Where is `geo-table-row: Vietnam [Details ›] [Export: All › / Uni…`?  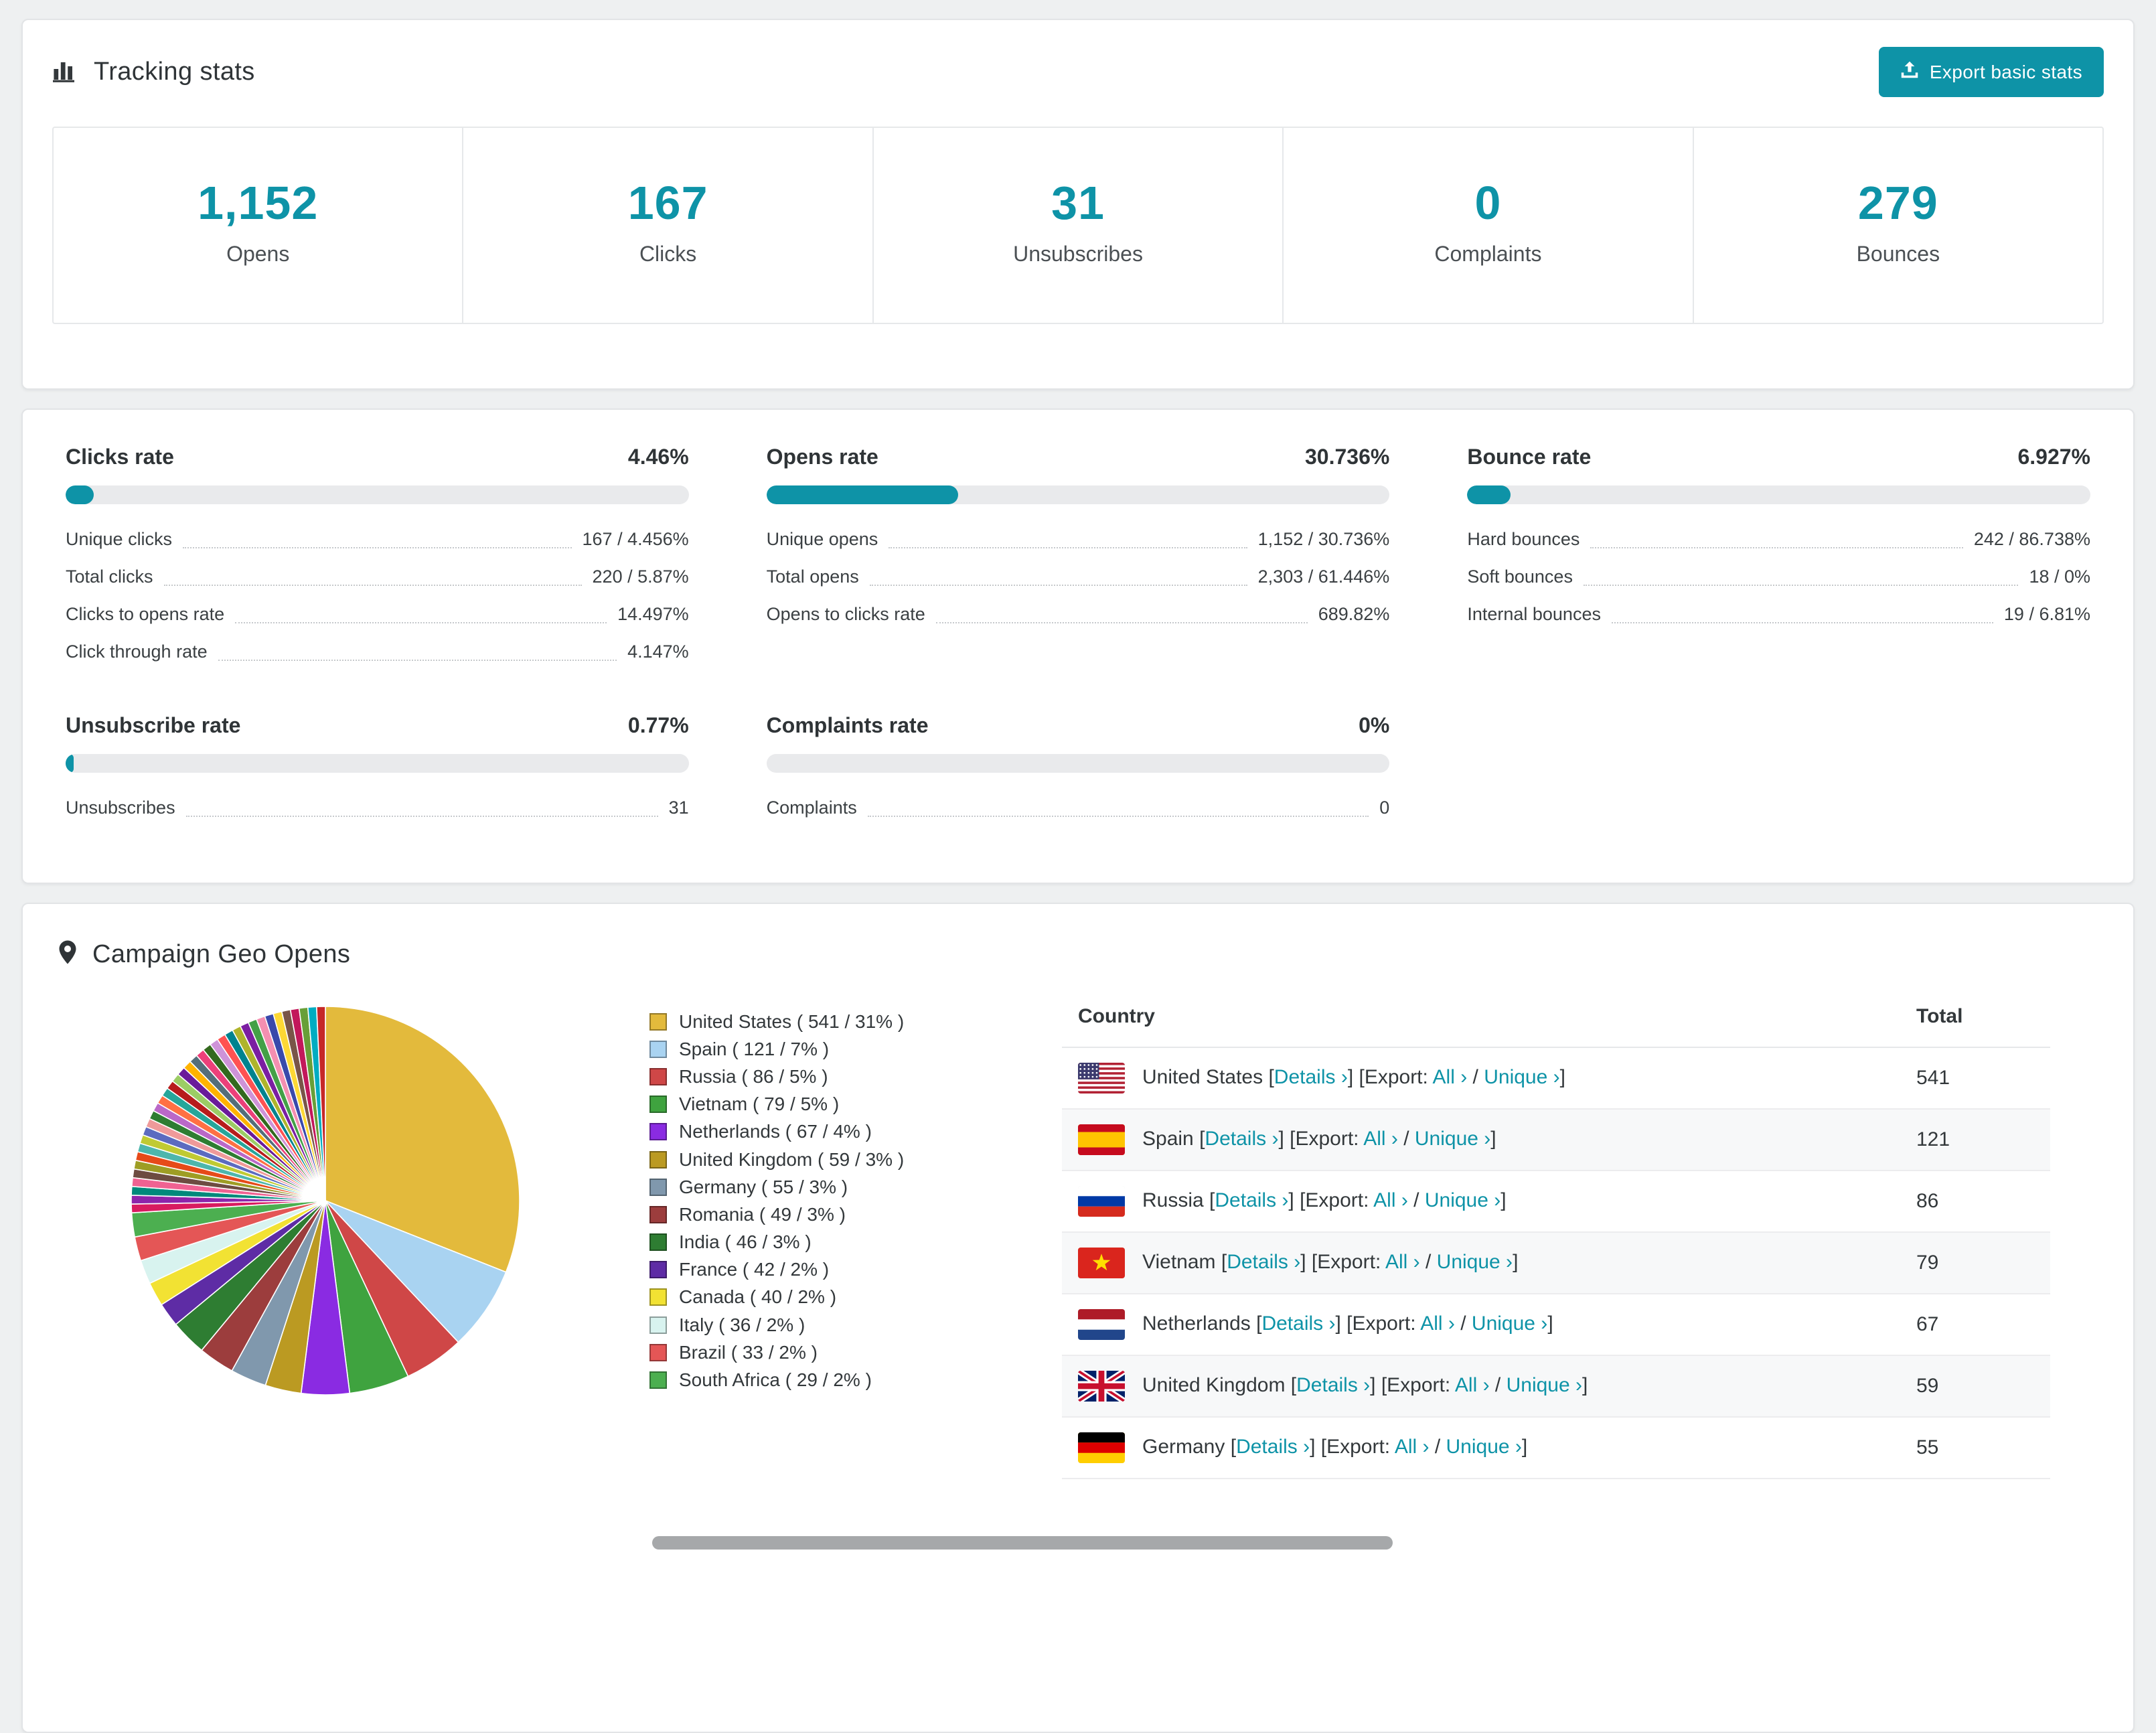 geo-table-row: Vietnam [Details ›] [Export: All › / Uni… is located at coordinates (1556, 1263).